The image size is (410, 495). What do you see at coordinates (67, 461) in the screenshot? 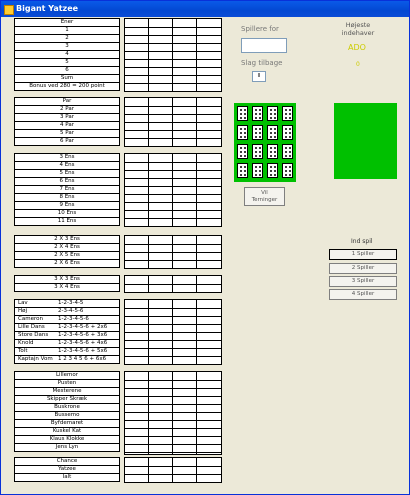
I see `bottom-row-label: Chance` at bounding box center [67, 461].